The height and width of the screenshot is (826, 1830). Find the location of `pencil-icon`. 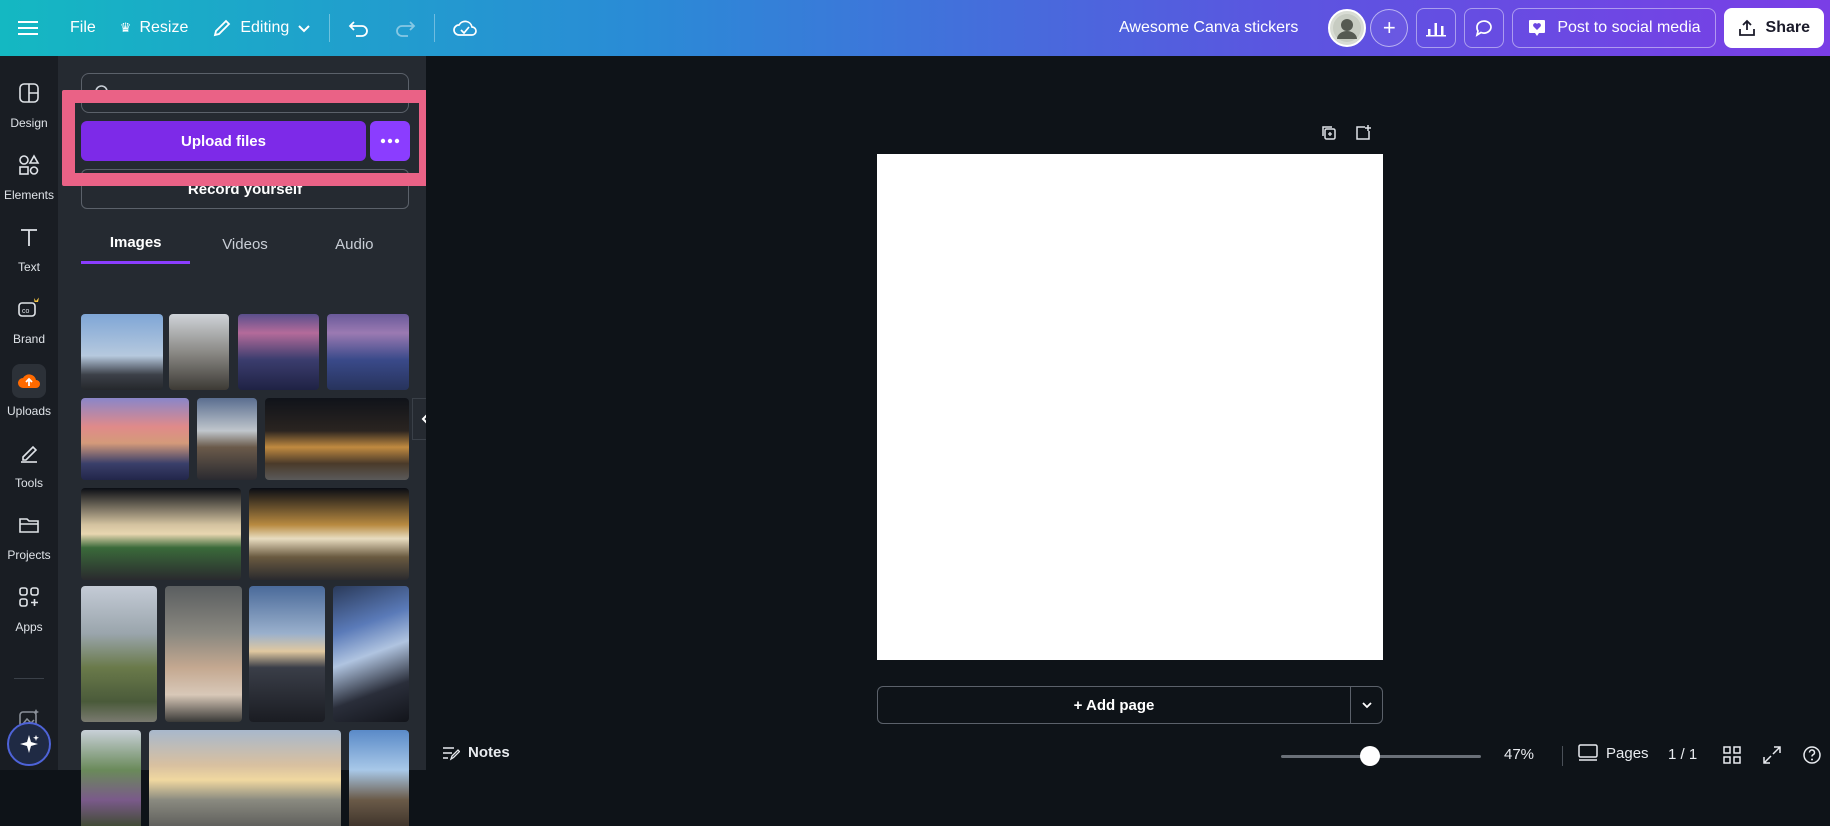

pencil-icon is located at coordinates (222, 28).